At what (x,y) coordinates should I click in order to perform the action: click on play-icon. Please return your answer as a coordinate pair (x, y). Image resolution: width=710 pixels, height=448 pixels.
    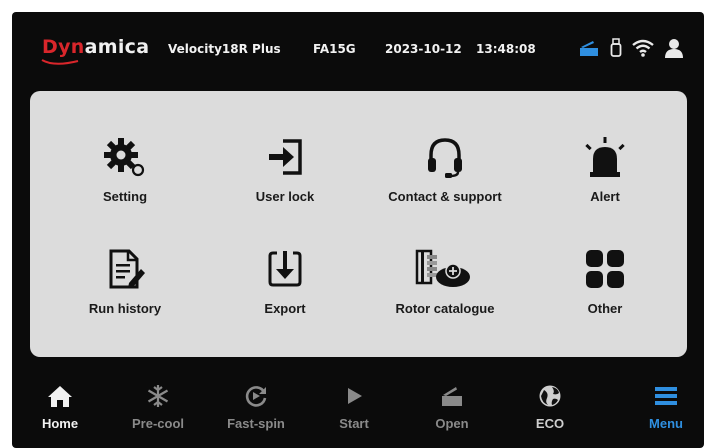
    Looking at the image, I should click on (354, 396).